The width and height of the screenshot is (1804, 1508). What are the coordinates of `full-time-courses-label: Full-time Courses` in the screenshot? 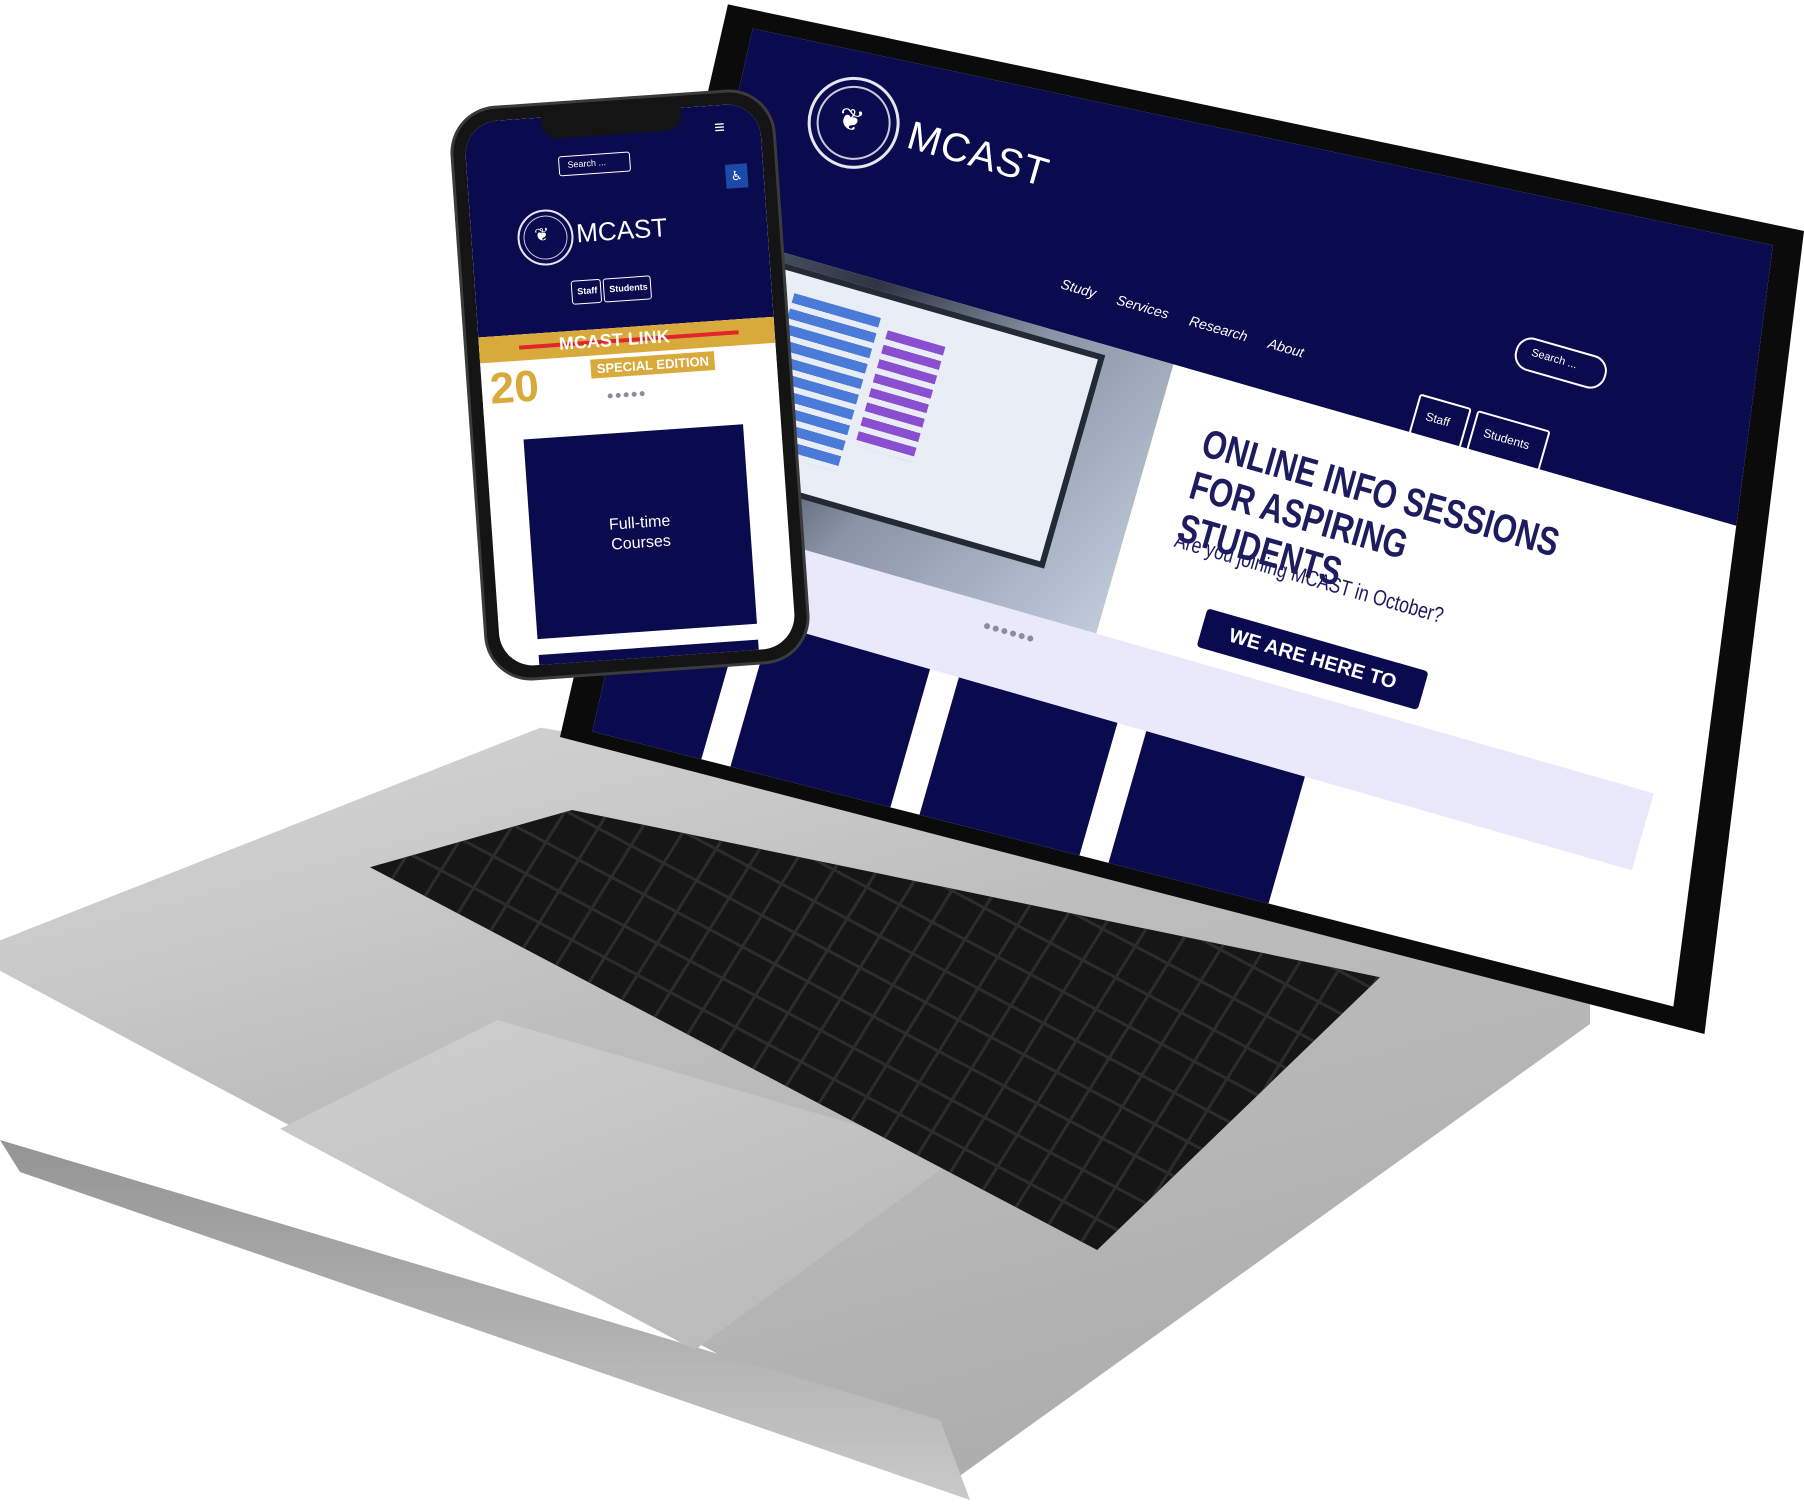 It's located at (640, 533).